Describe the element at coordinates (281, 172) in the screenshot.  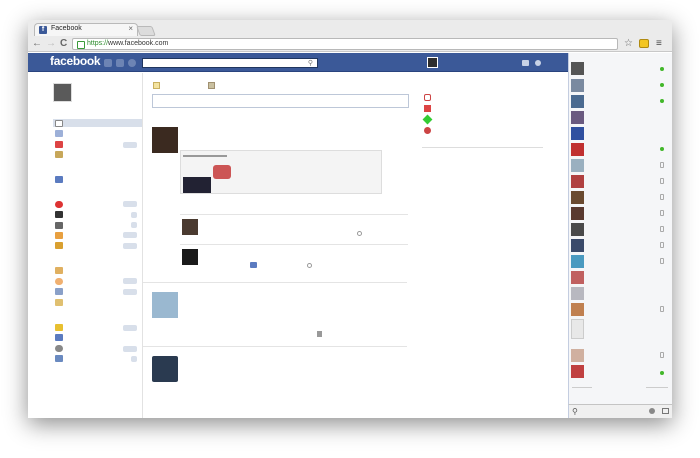
I see `shared-link-preview` at that location.